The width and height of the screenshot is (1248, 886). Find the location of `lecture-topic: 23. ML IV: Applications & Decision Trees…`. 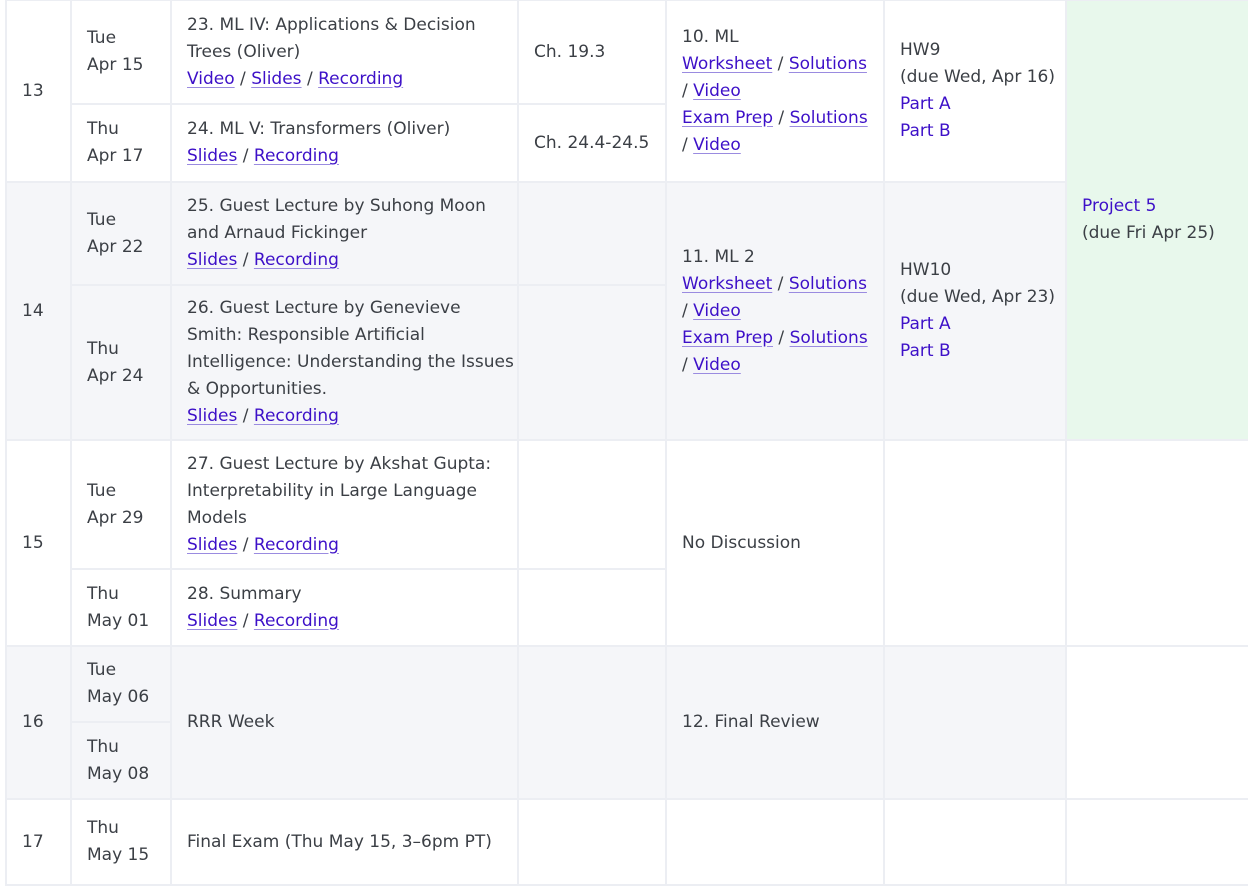

lecture-topic: 23. ML IV: Applications & Decision Trees… is located at coordinates (344, 52).